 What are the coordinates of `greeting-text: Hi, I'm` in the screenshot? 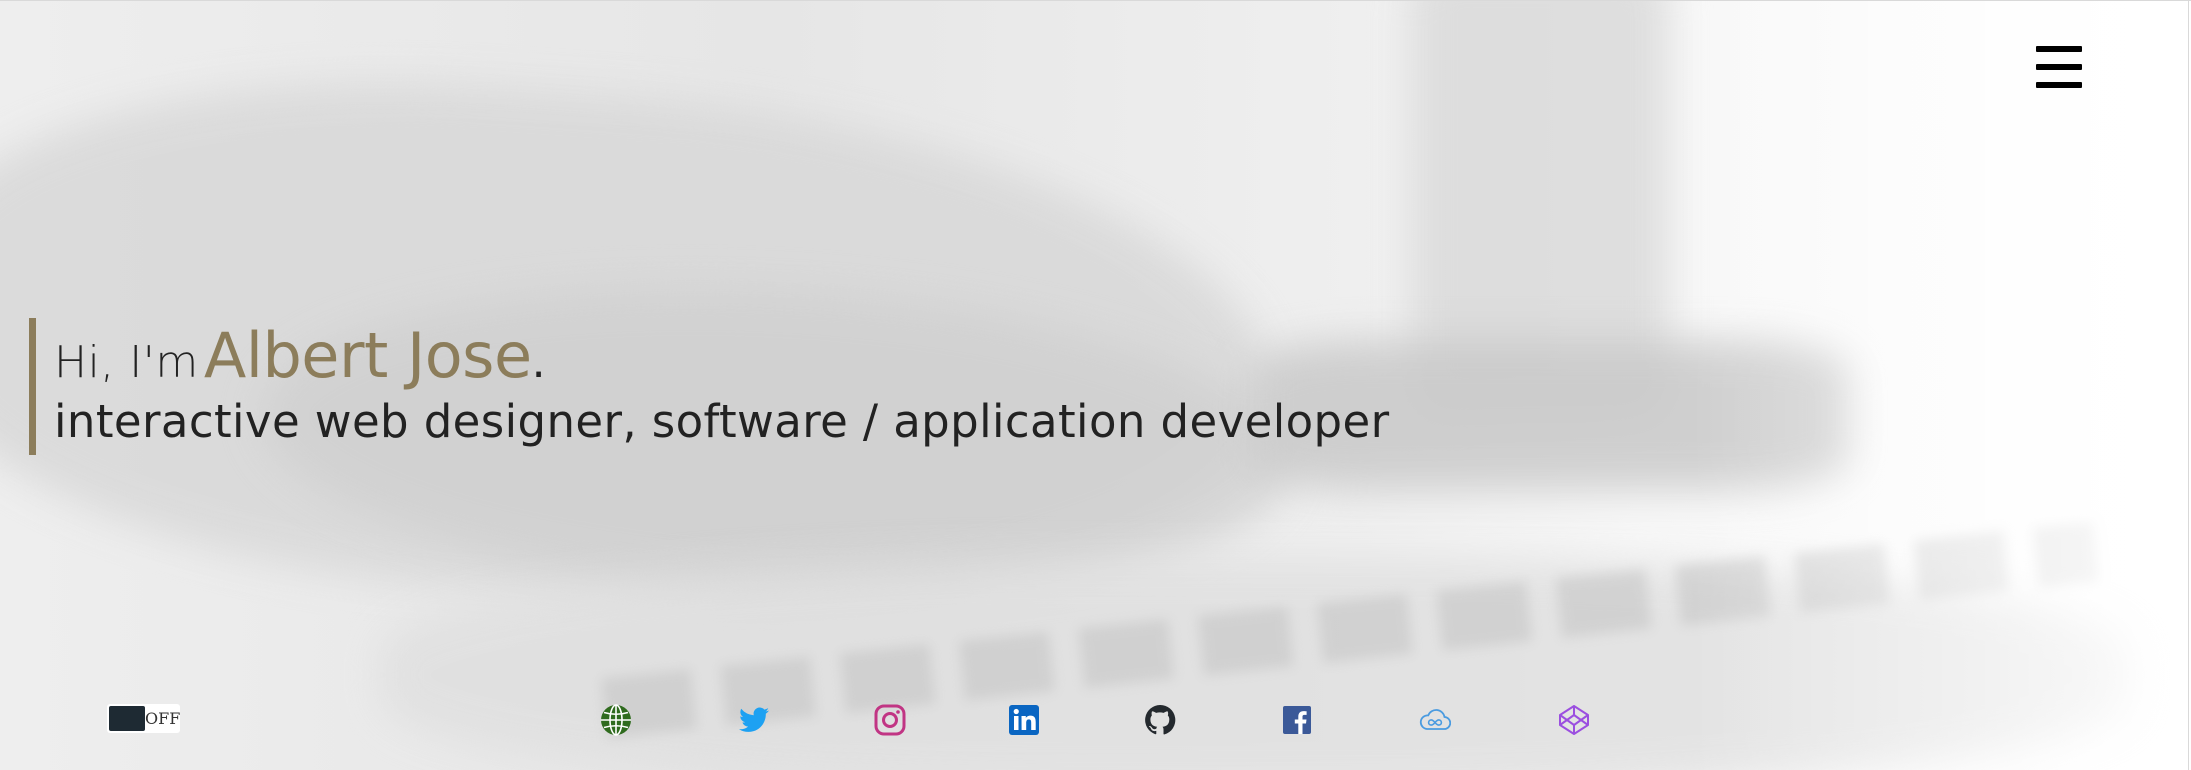 It's located at (126, 362).